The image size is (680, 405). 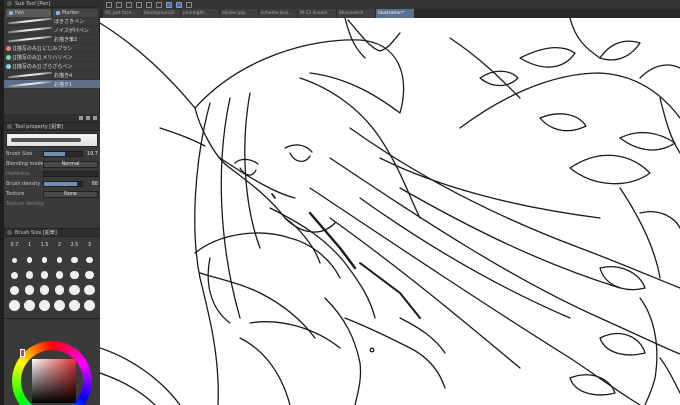 I want to click on brush-size-preset: 2.5, so click(x=74, y=245).